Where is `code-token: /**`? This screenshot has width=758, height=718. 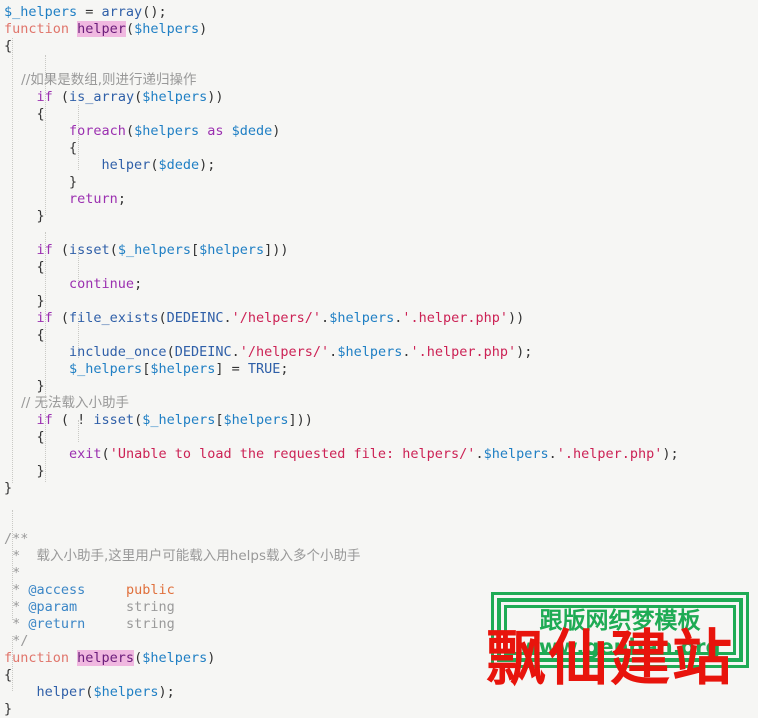
code-token: /** is located at coordinates (16, 539).